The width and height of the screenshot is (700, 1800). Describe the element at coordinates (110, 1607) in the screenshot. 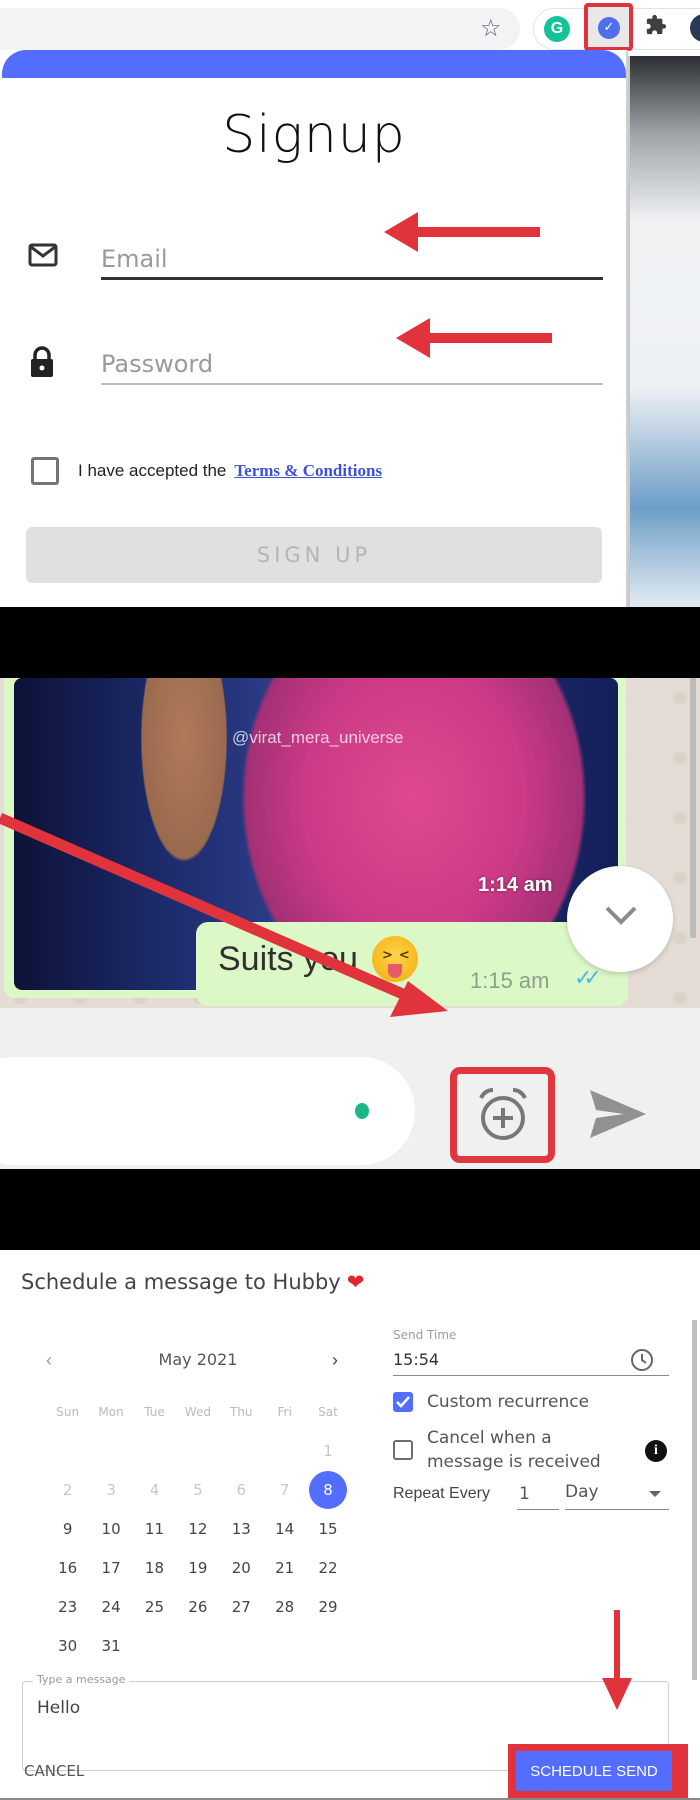

I see `calendar-day: 24` at that location.